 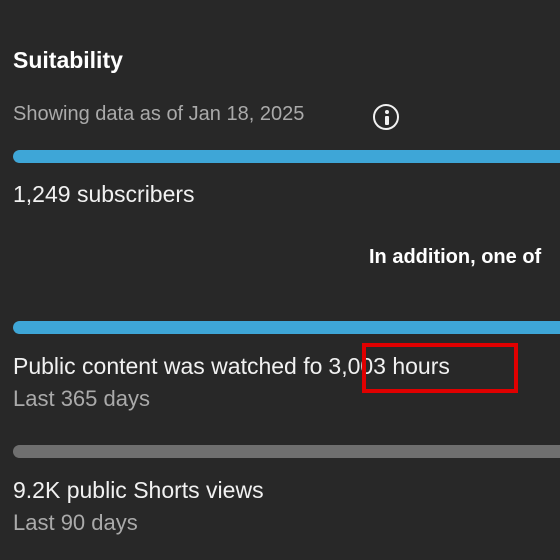 What do you see at coordinates (68, 60) in the screenshot?
I see `section-title: Suitability` at bounding box center [68, 60].